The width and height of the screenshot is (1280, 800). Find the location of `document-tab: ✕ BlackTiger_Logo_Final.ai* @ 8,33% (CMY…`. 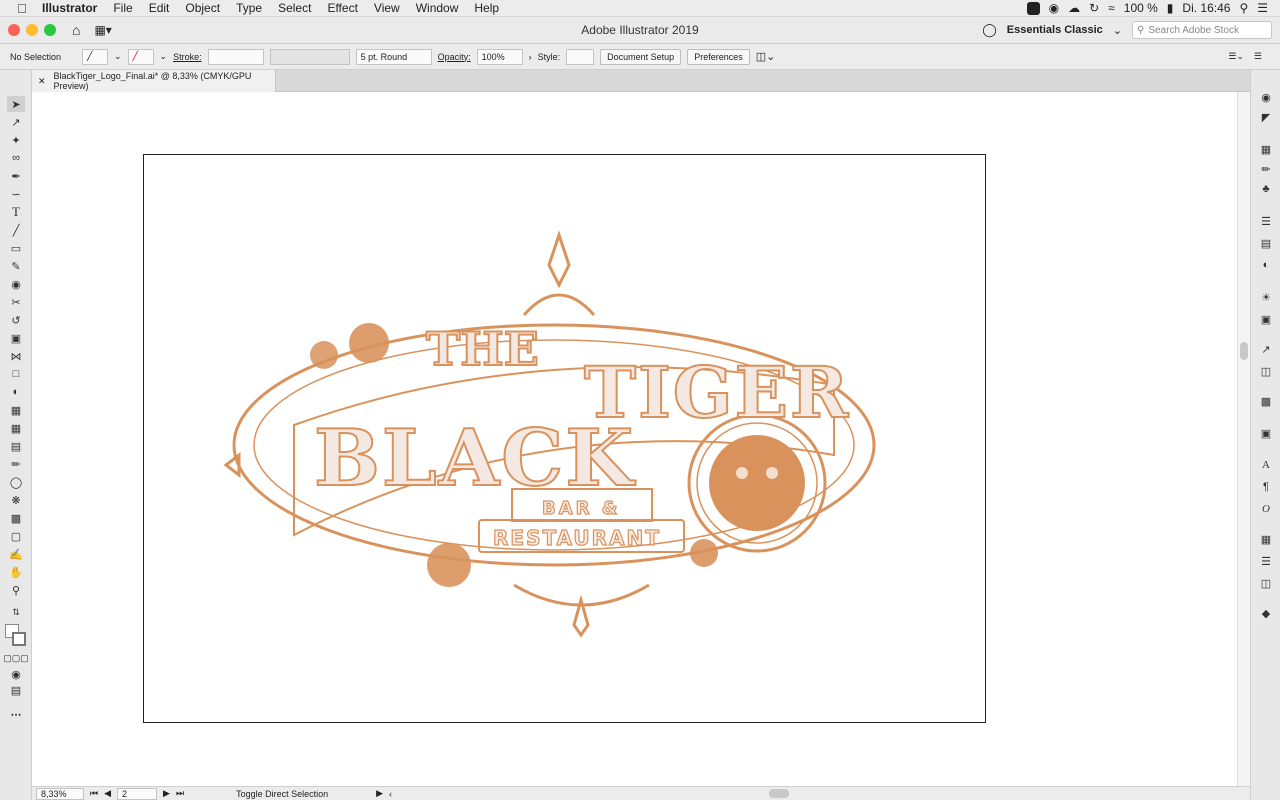

document-tab: ✕ BlackTiger_Logo_Final.ai* @ 8,33% (CMY… is located at coordinates (154, 81).